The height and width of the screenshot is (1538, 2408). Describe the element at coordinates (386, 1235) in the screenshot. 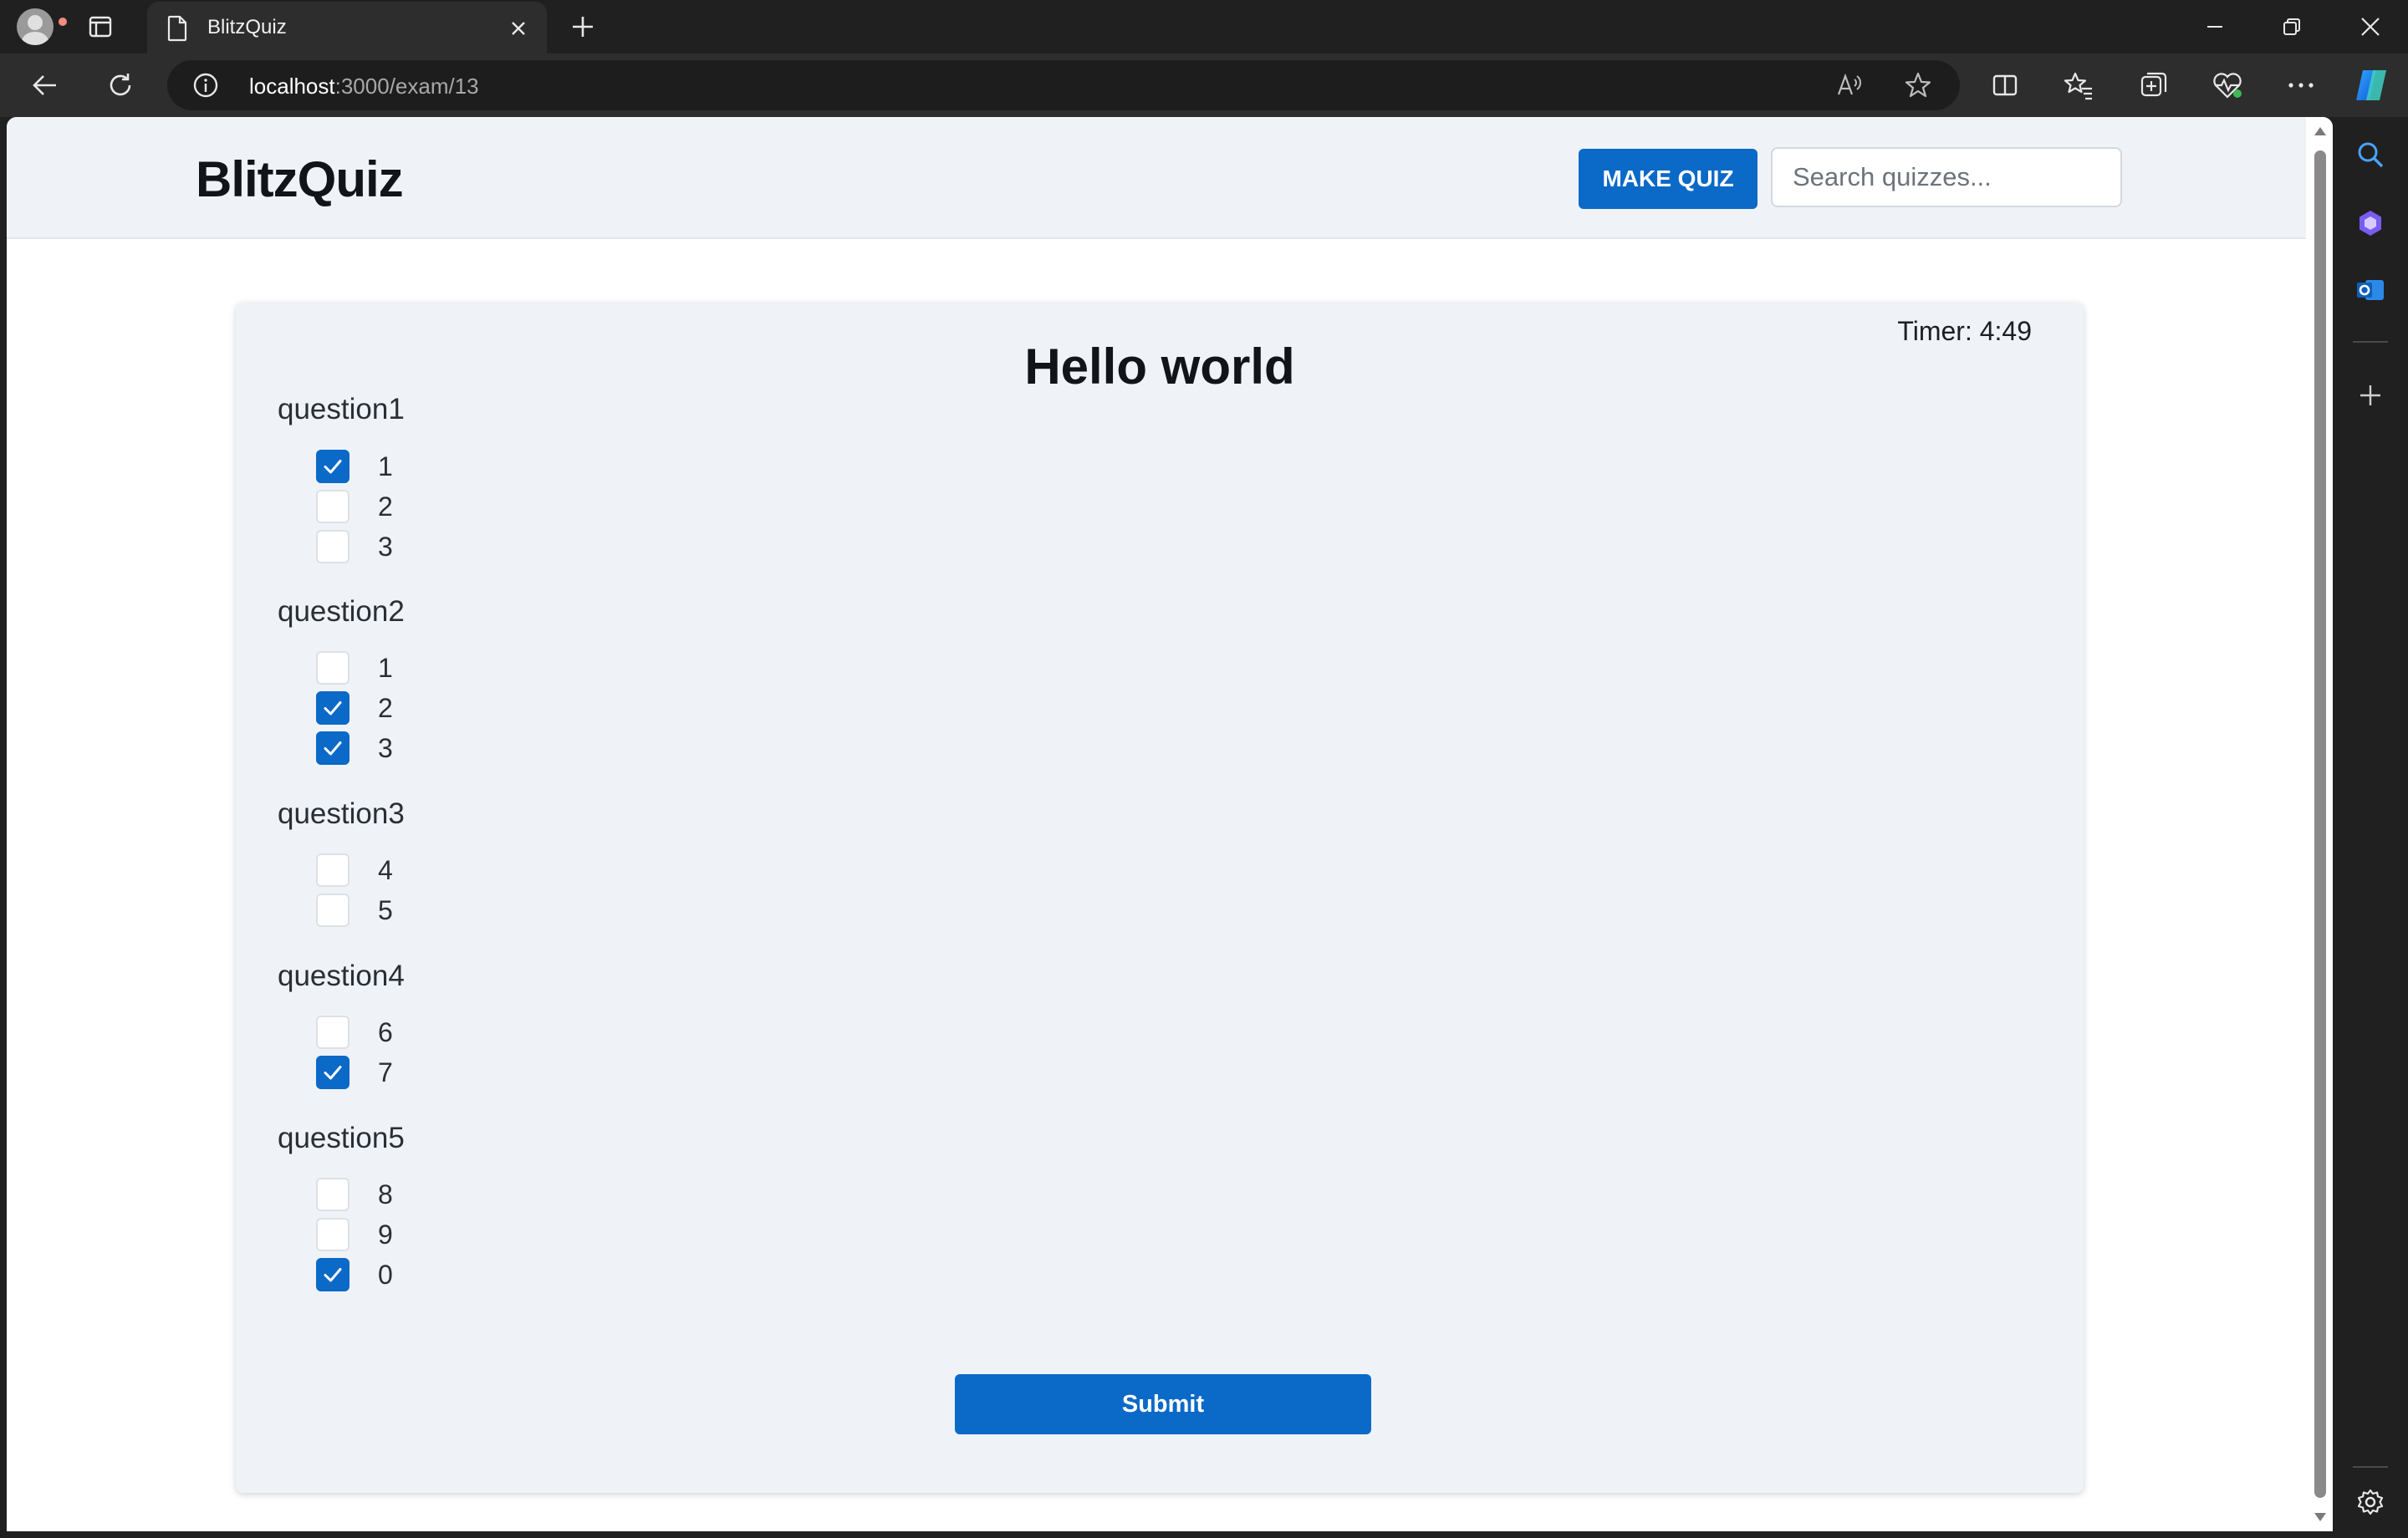

I see `option-label: 9` at that location.